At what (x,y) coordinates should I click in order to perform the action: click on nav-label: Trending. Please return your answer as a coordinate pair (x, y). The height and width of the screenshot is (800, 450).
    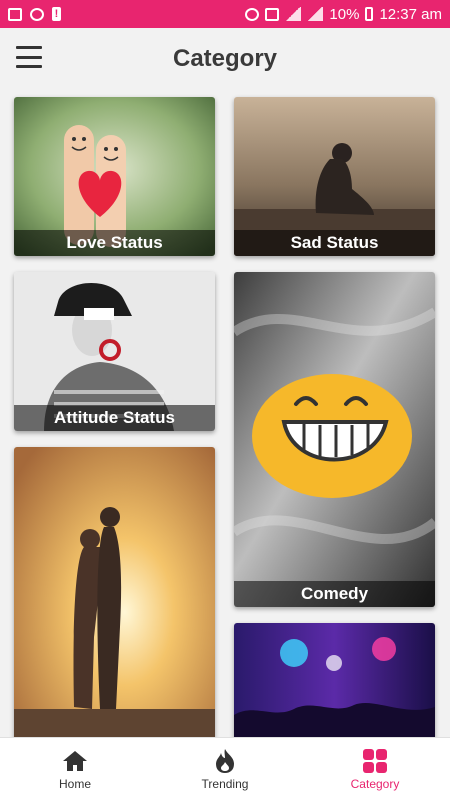
    Looking at the image, I should click on (225, 784).